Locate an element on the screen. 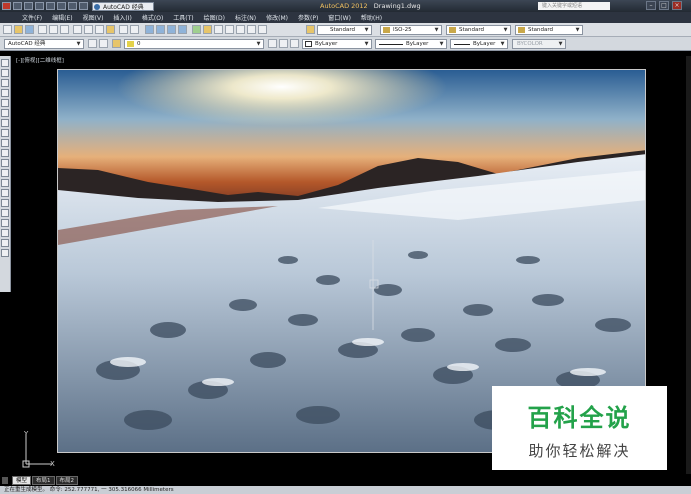 This screenshot has width=691, height=494. tab-layout2: 布局2 is located at coordinates (67, 480).